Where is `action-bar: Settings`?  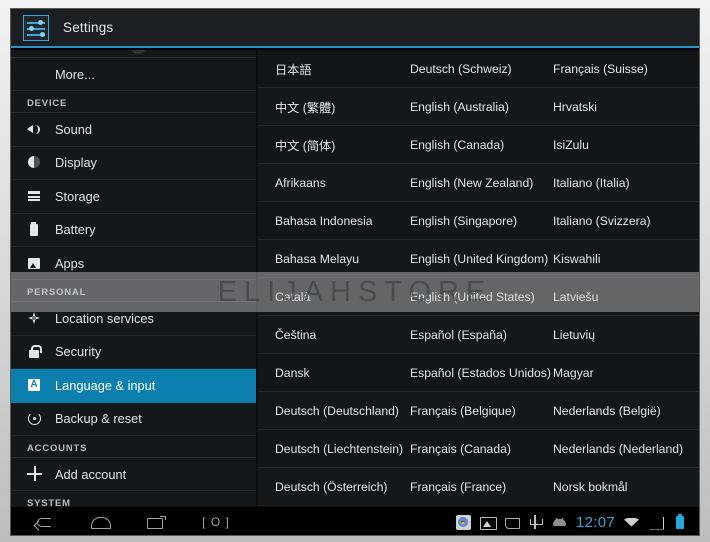 action-bar: Settings is located at coordinates (355, 28).